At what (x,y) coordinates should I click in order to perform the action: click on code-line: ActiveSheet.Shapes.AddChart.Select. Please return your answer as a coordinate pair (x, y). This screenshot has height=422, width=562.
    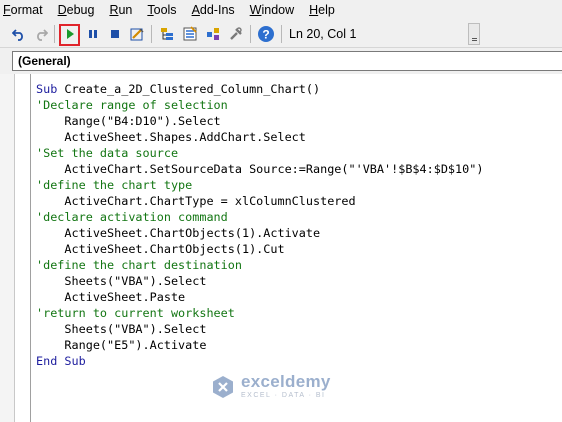
    Looking at the image, I should click on (259, 137).